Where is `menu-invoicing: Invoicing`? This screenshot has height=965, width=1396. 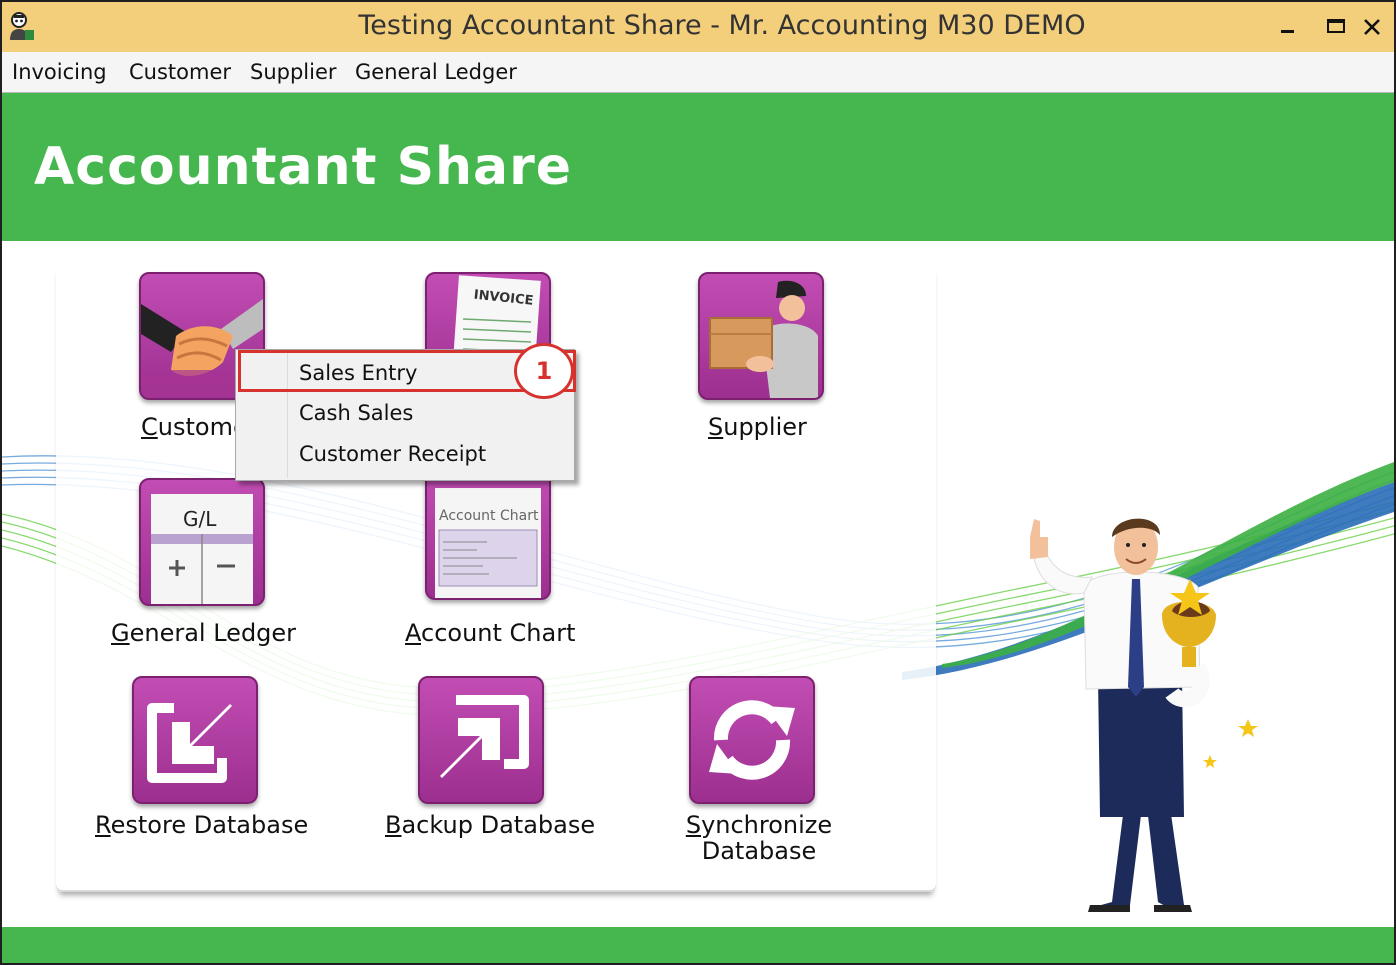
menu-invoicing: Invoicing is located at coordinates (59, 72).